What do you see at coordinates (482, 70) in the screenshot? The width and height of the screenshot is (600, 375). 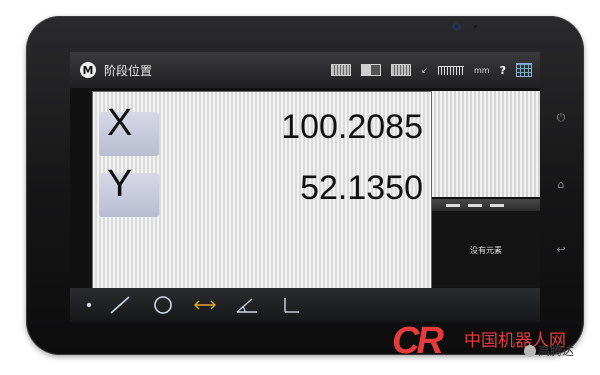 I see `unit-label: mm` at bounding box center [482, 70].